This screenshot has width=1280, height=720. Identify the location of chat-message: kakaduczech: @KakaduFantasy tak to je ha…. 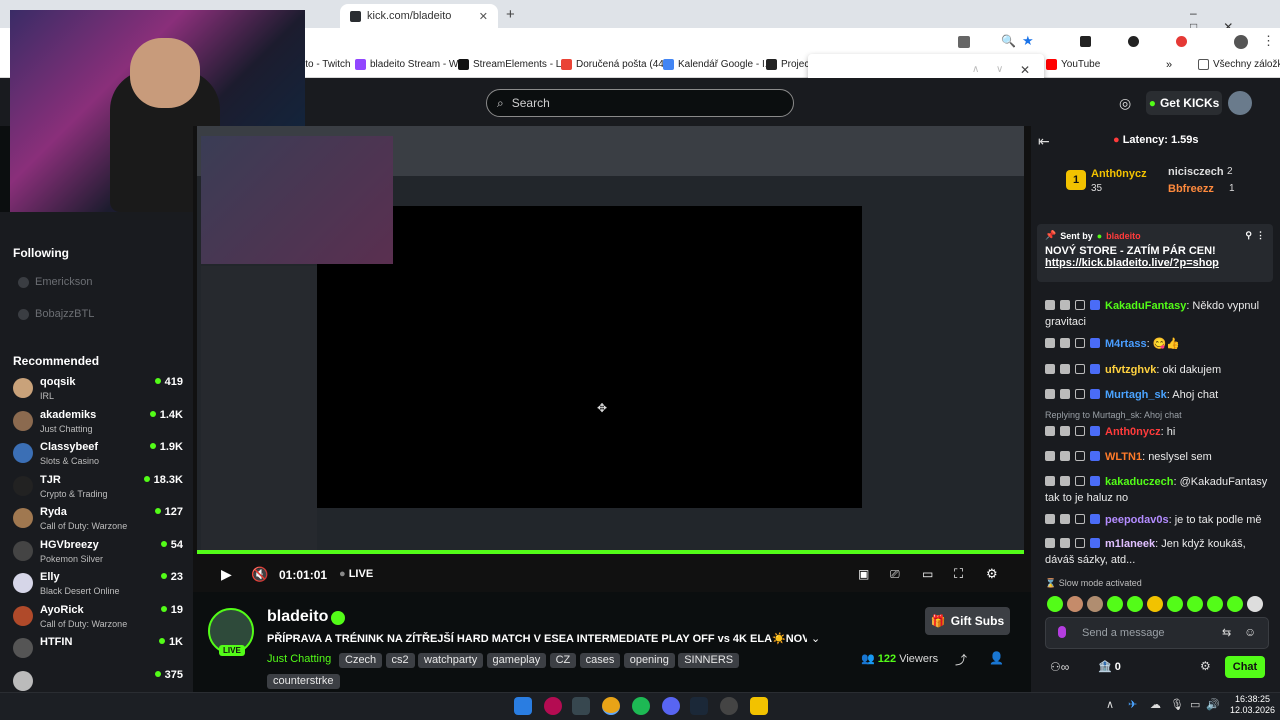
(1160, 490).